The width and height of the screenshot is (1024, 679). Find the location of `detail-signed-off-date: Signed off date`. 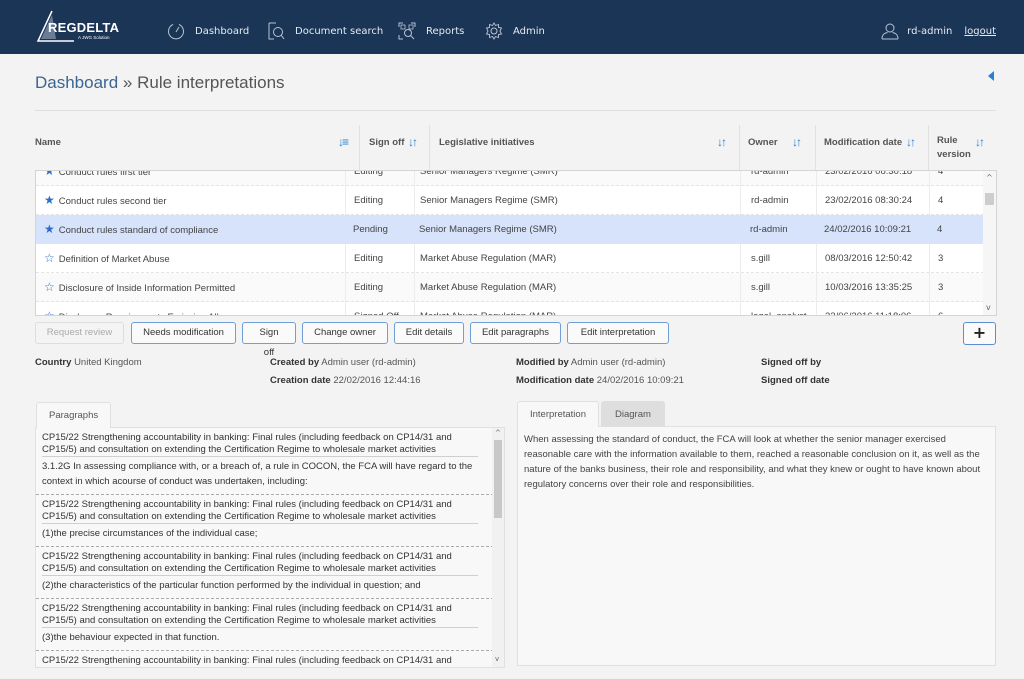

detail-signed-off-date: Signed off date is located at coordinates (795, 380).